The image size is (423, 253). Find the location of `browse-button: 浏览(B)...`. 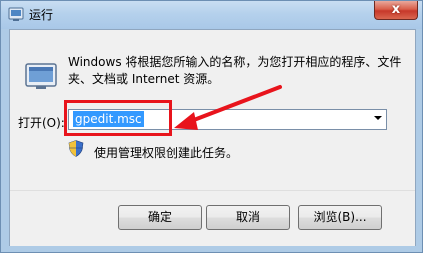

browse-button: 浏览(B)... is located at coordinates (340, 217).